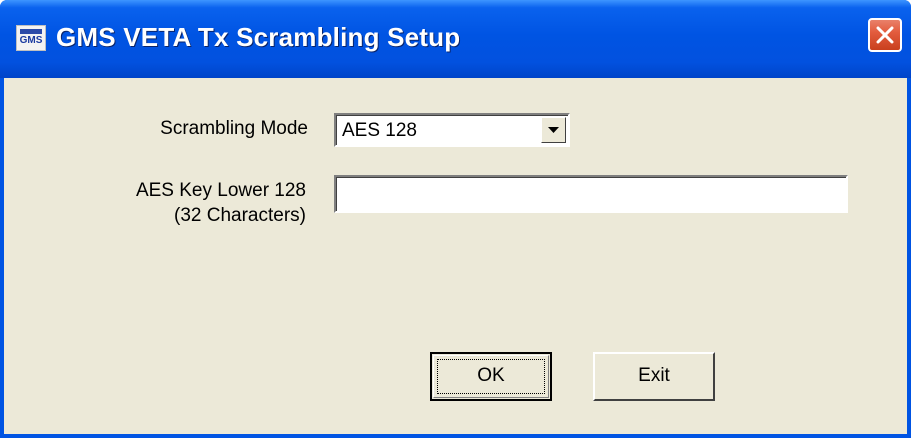 The height and width of the screenshot is (438, 911). I want to click on scrambling-mode-value: AES 128, so click(379, 130).